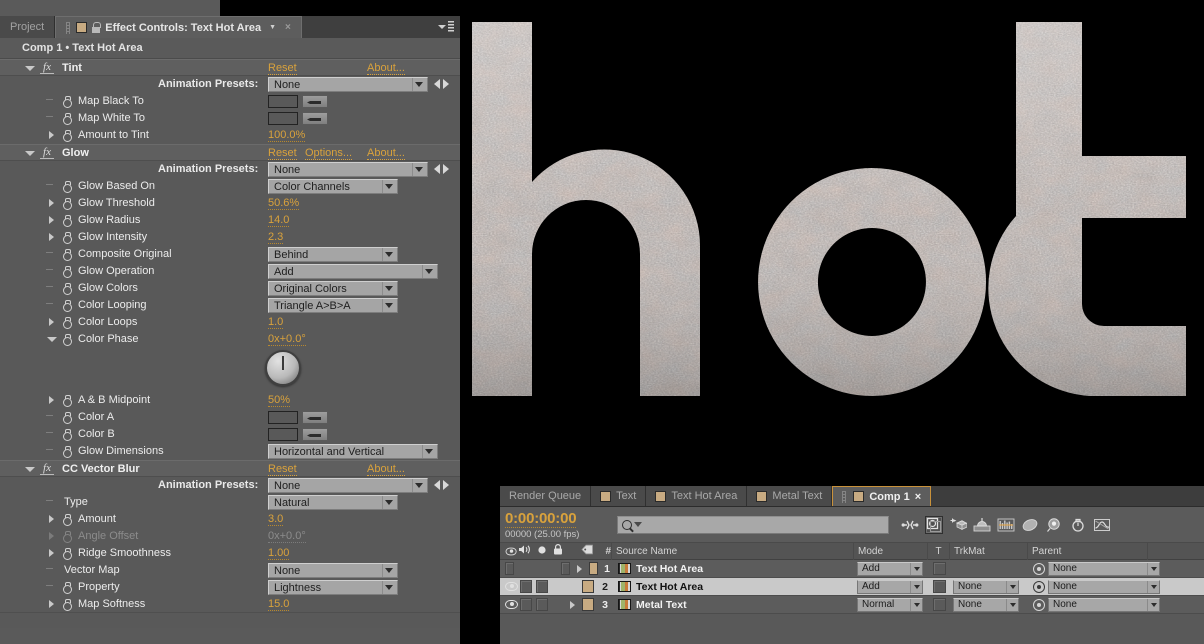 Image resolution: width=1204 pixels, height=644 pixels. Describe the element at coordinates (353, 451) in the screenshot. I see `glow-dimensions-dropdown: Horizontal and Vertical` at that location.